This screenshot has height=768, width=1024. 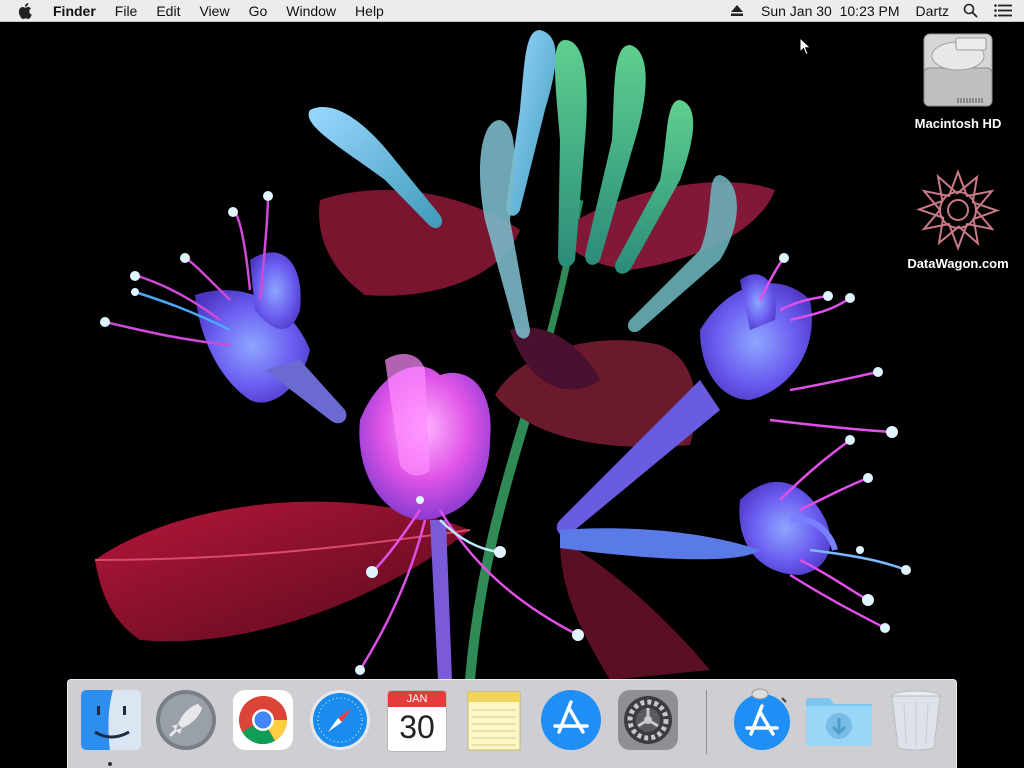 I want to click on finder-icon, so click(x=111, y=720).